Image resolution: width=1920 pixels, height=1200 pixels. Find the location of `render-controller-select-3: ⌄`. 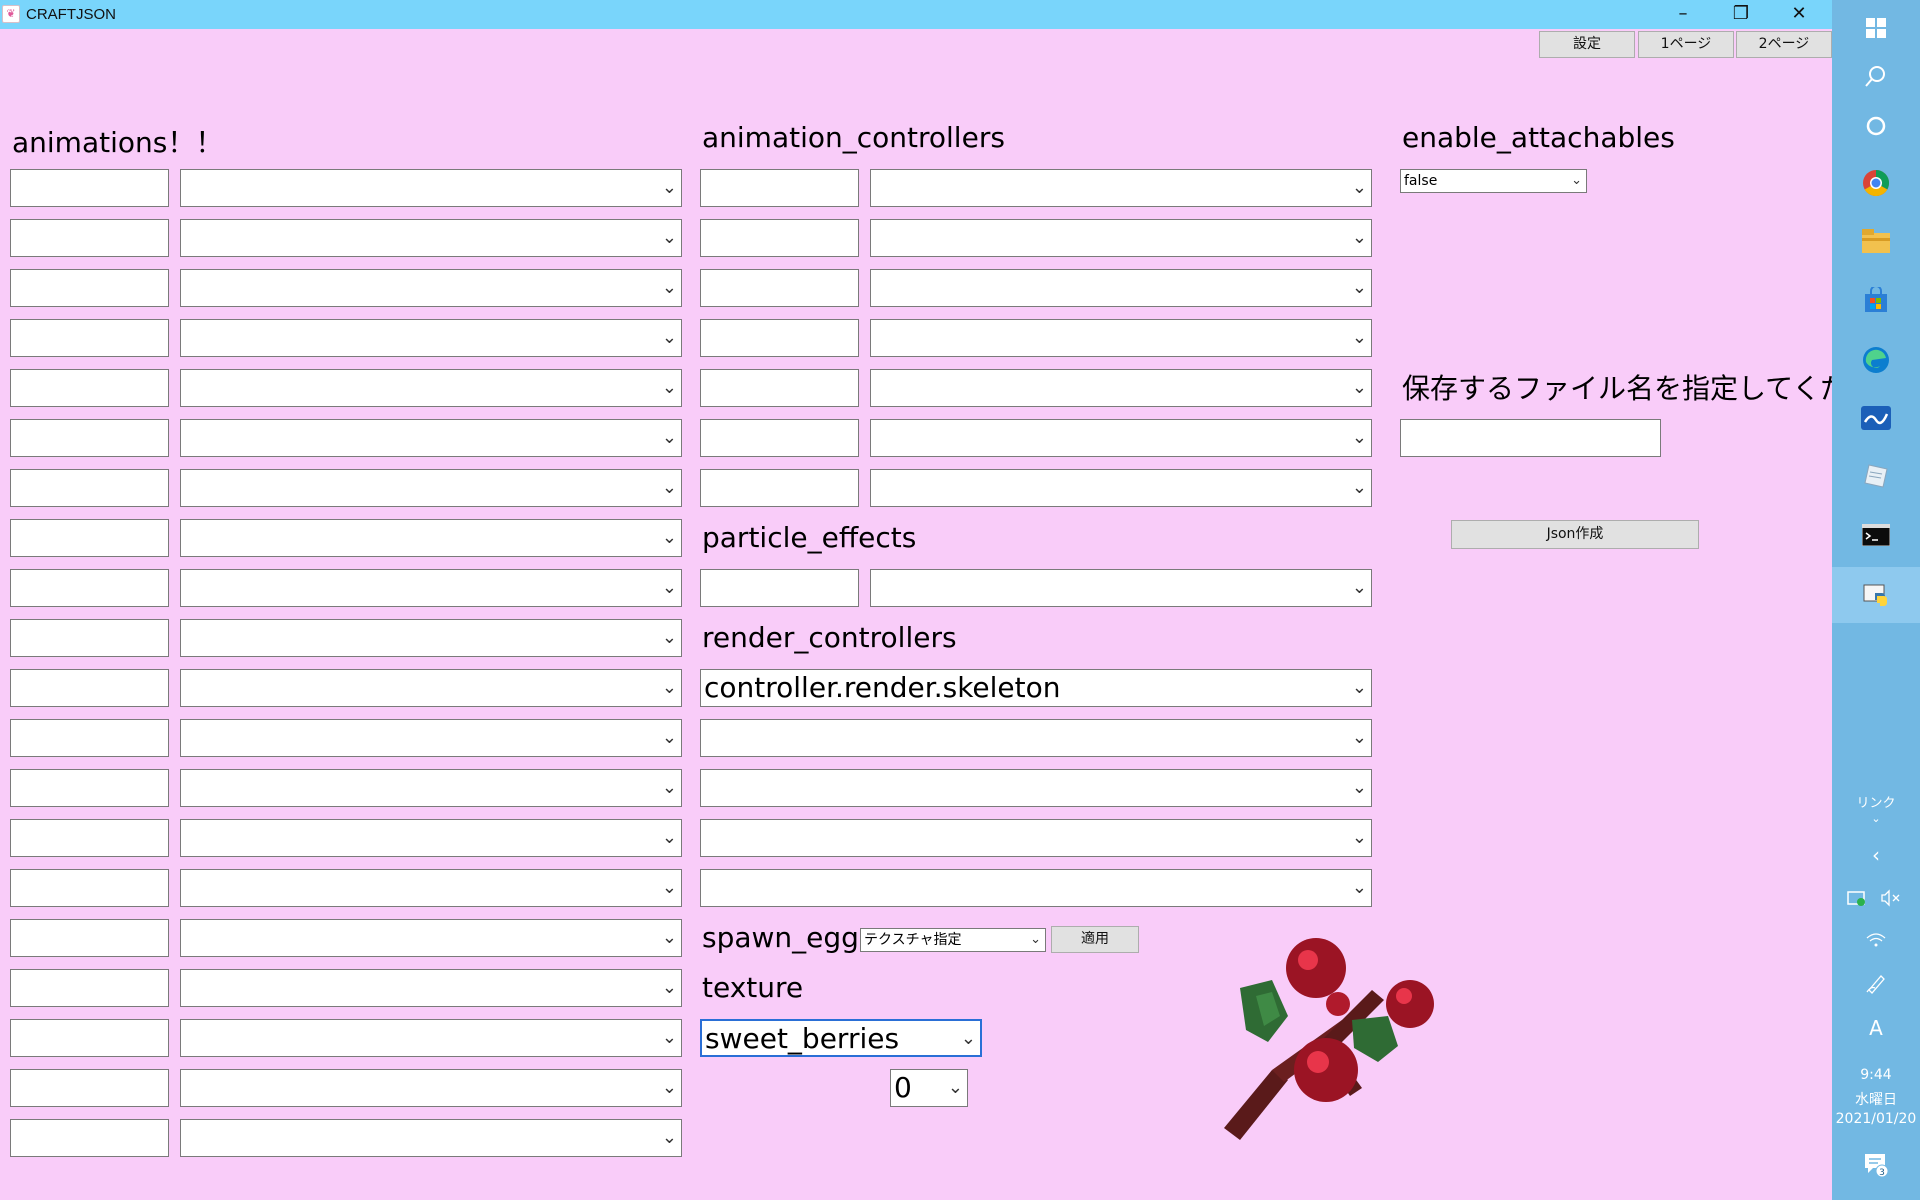

render-controller-select-3: ⌄ is located at coordinates (1036, 788).